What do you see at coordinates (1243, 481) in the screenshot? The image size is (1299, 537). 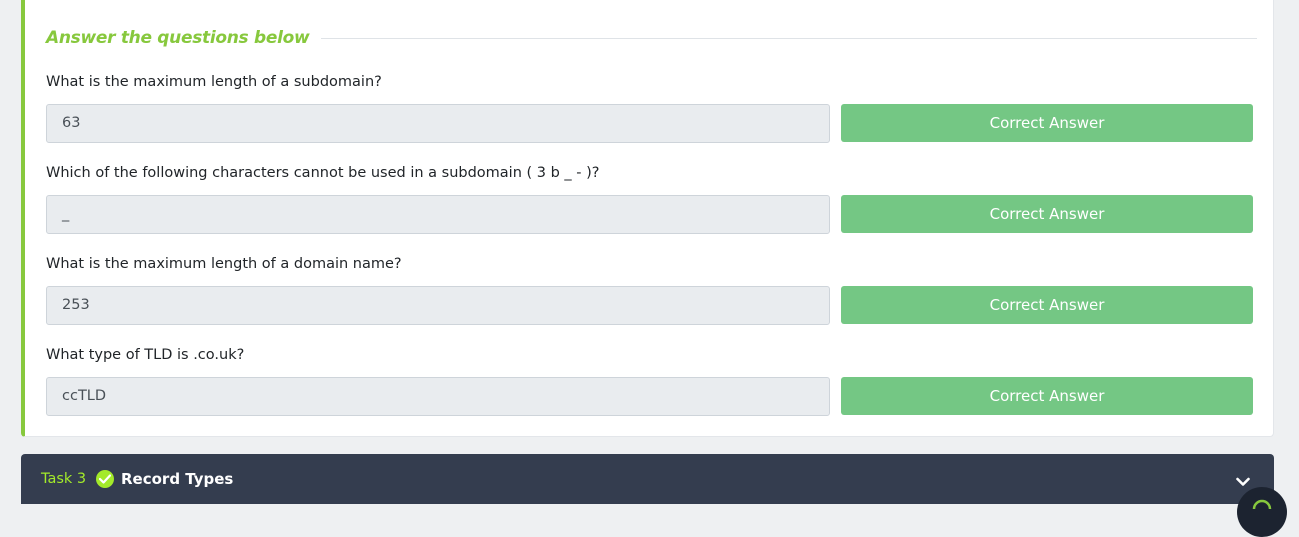 I see `chevron-down-icon` at bounding box center [1243, 481].